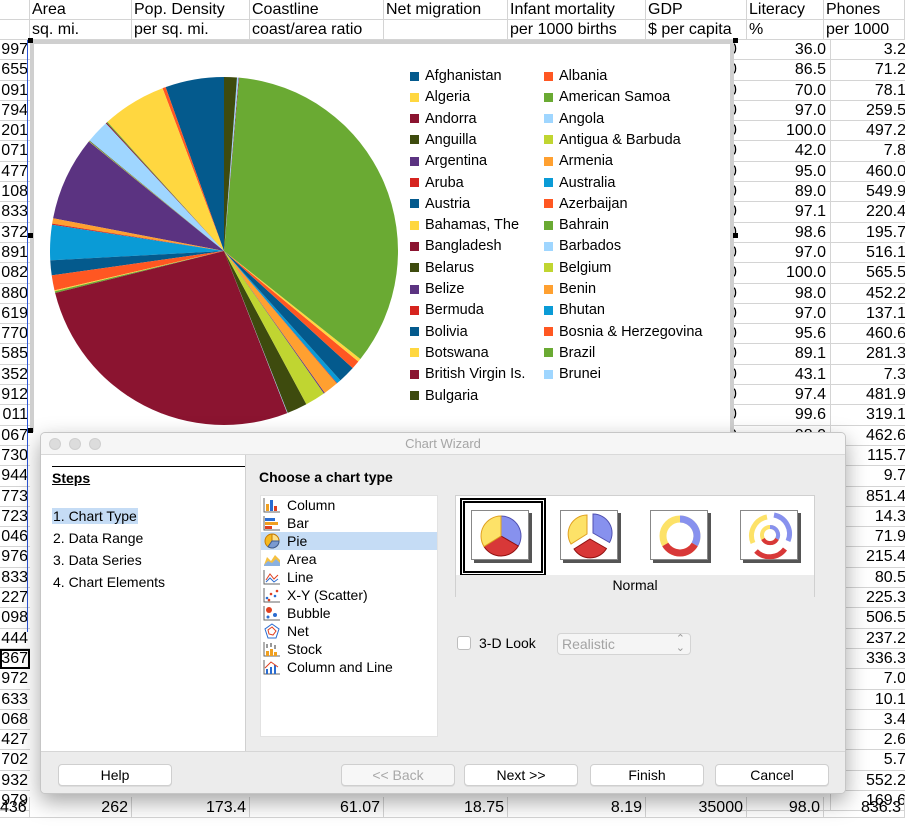 This screenshot has width=905, height=826. Describe the element at coordinates (15, 212) in the screenshot. I see `cell: 833` at that location.